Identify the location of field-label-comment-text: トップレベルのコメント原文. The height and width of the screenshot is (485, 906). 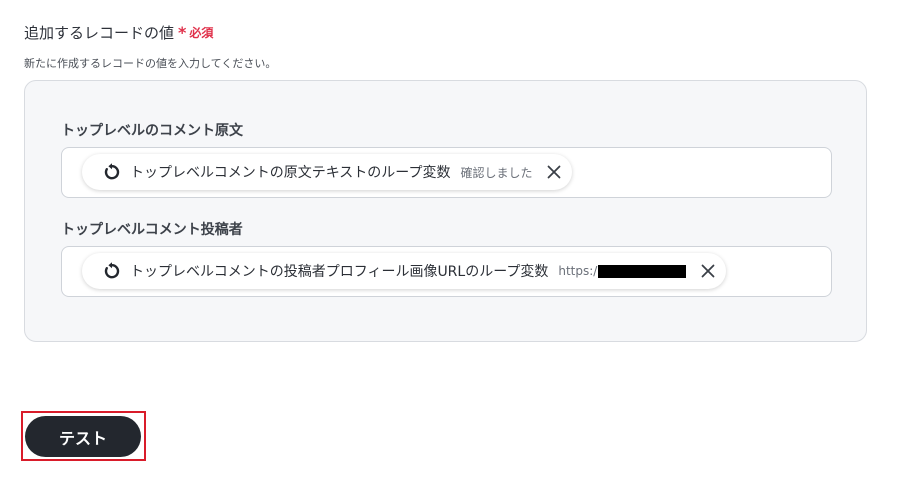
(152, 131).